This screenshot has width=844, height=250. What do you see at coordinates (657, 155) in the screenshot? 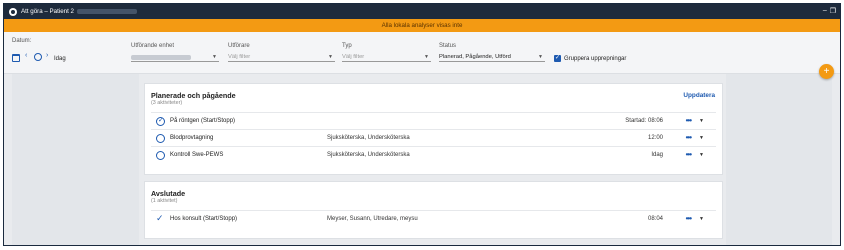
I see `activity-time: Idag` at bounding box center [657, 155].